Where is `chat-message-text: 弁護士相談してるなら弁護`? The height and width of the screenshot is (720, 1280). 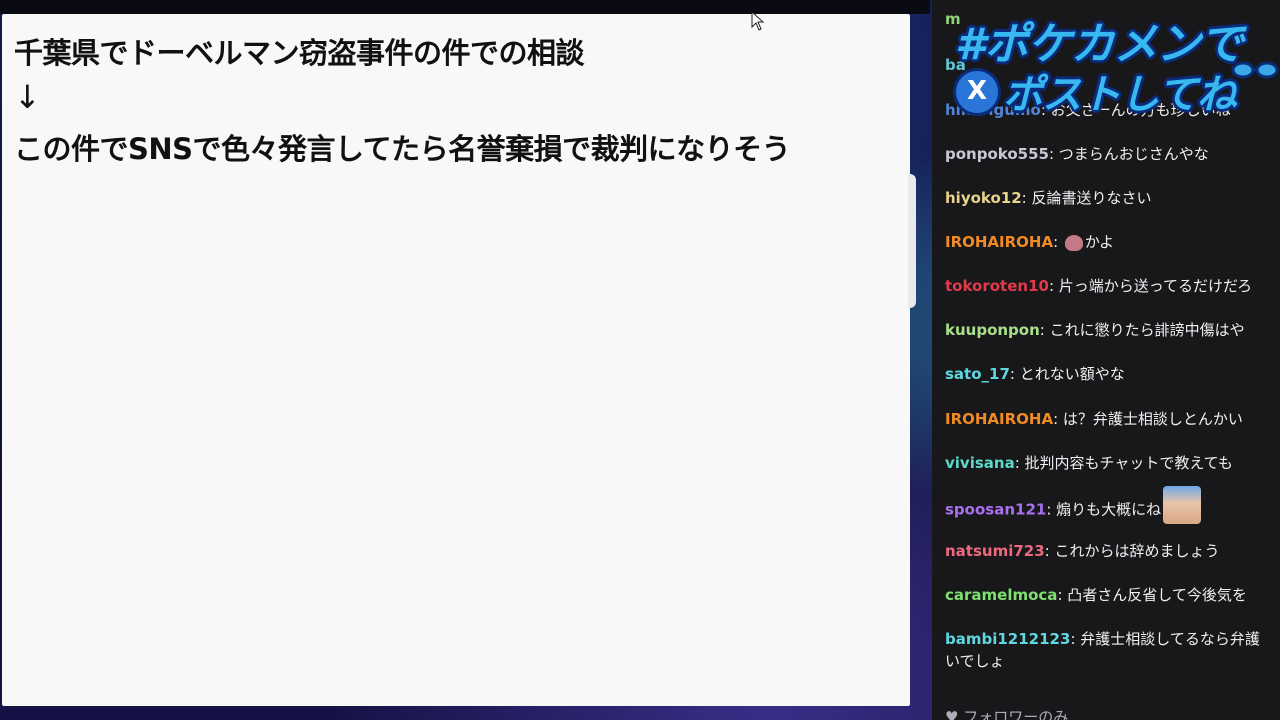 chat-message-text: 弁護士相談してるなら弁護 is located at coordinates (1170, 639).